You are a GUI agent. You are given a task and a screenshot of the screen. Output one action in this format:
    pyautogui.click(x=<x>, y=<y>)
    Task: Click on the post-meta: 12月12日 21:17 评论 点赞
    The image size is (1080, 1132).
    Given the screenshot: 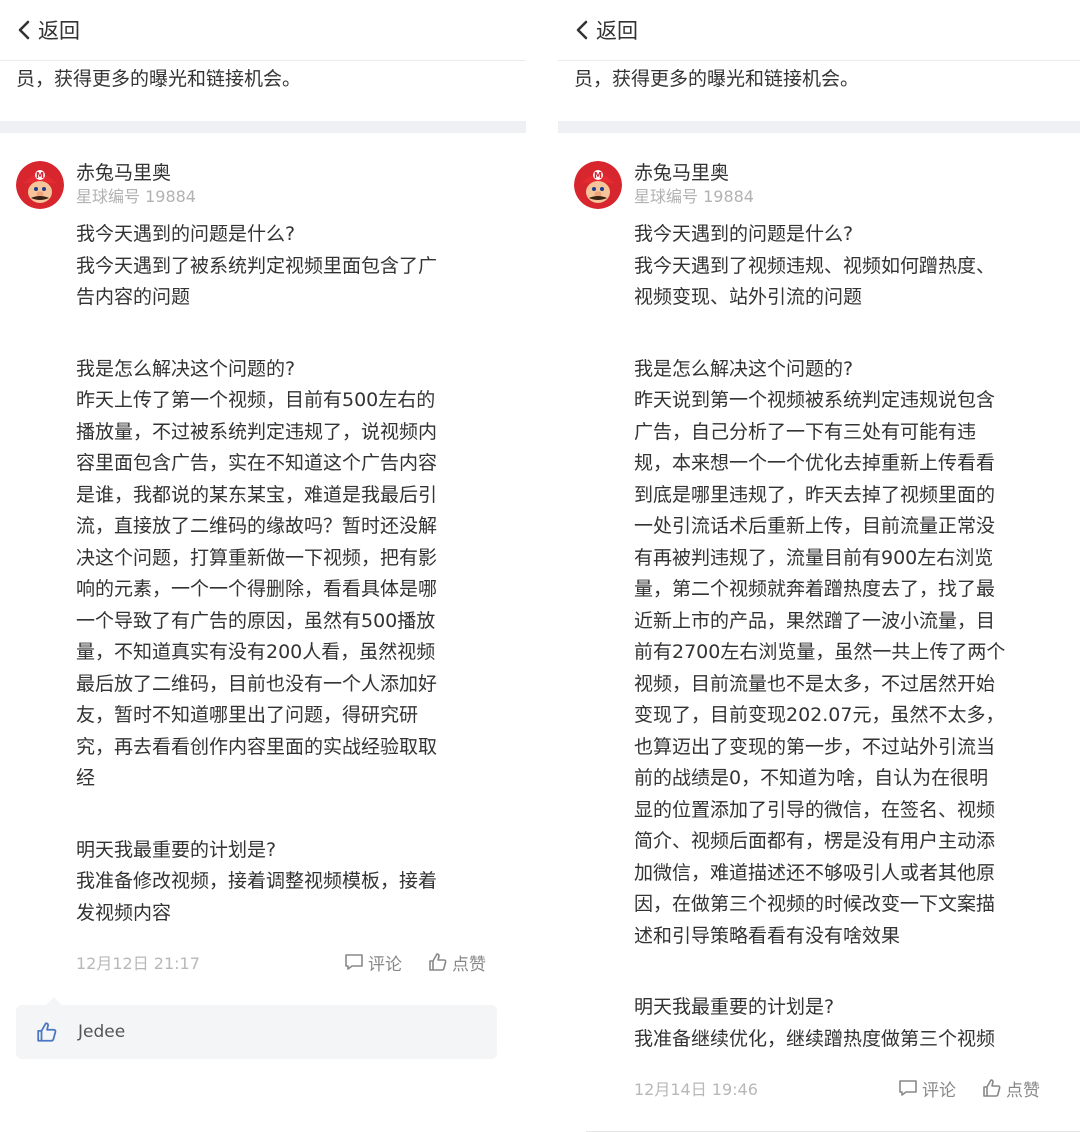 What is the action you would take?
    pyautogui.click(x=281, y=962)
    